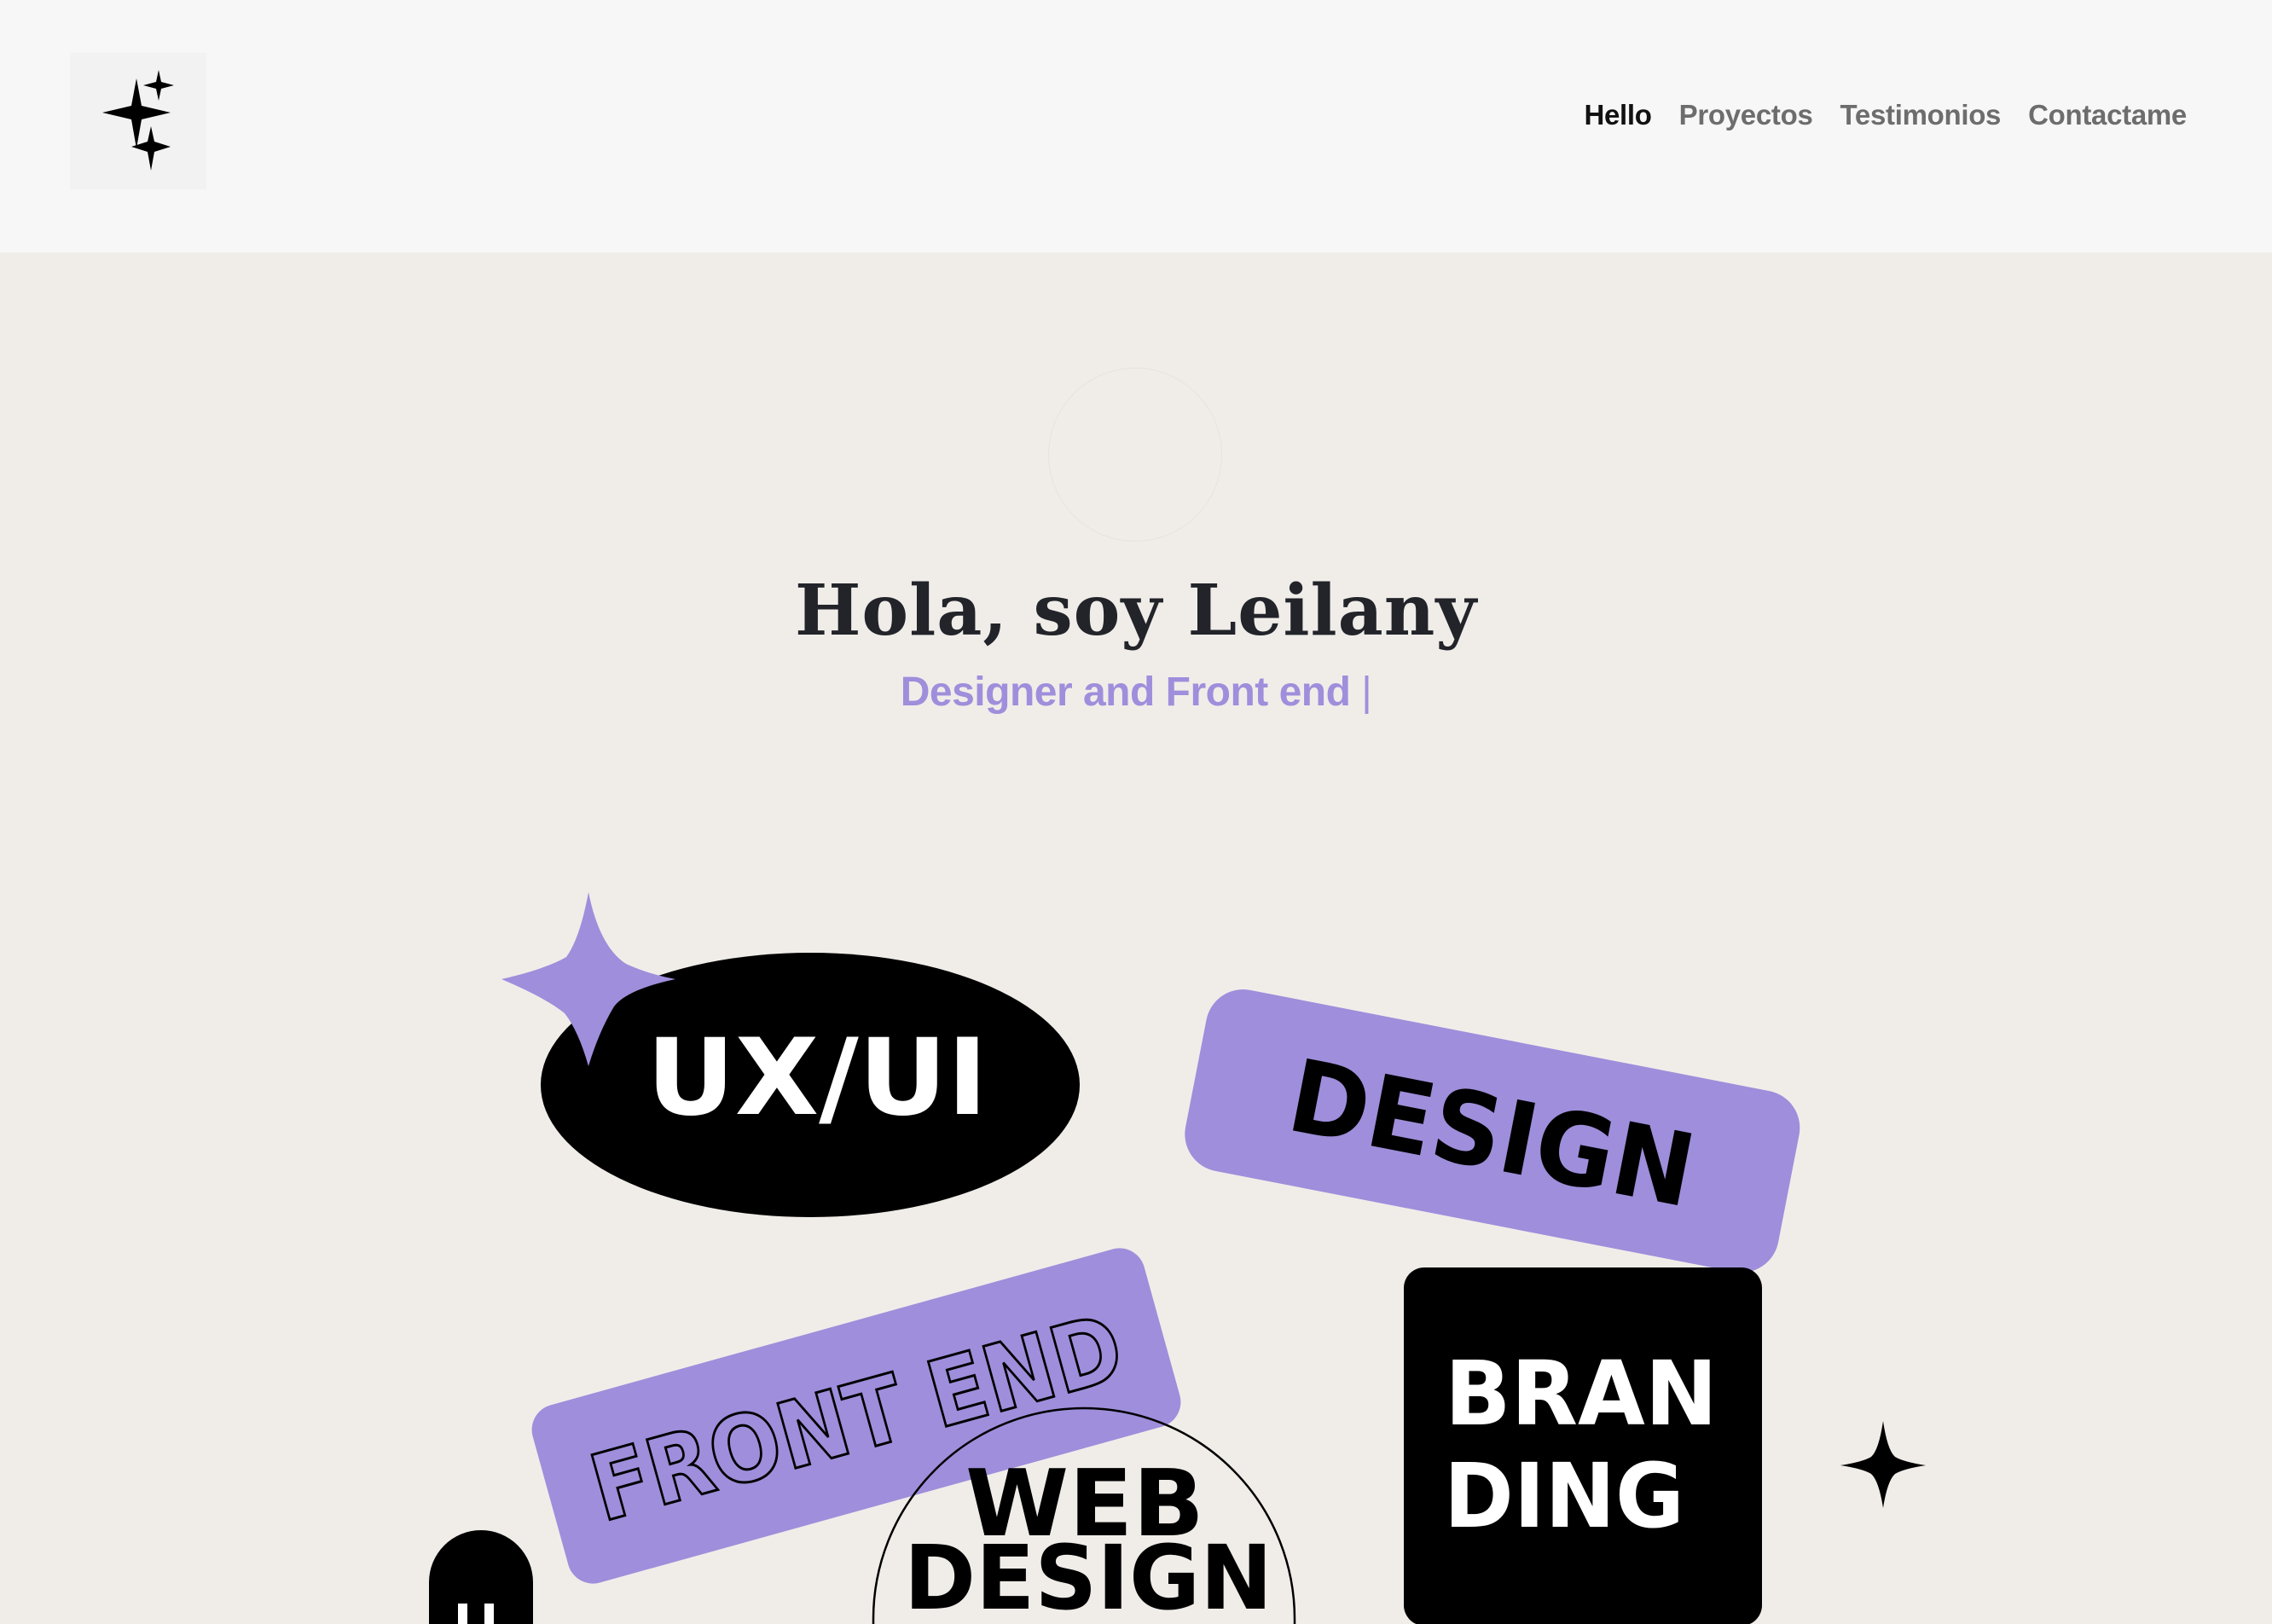 This screenshot has height=1624, width=2272. I want to click on sticker-branding: BRAN DING, so click(1583, 1445).